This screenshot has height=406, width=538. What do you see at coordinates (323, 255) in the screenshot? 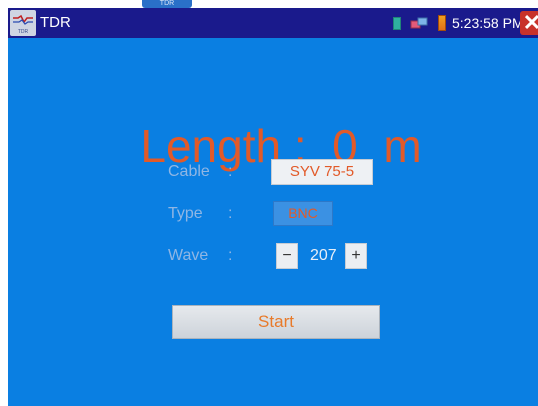
I see `wave-value: 207` at bounding box center [323, 255].